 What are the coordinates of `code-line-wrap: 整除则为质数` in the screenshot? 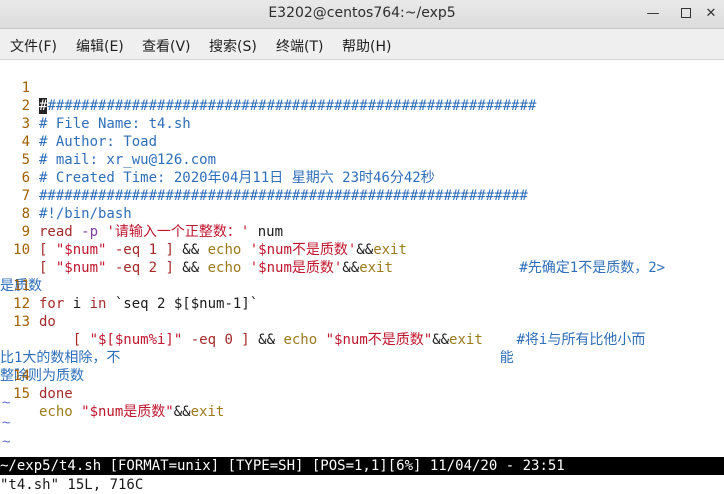 It's located at (42, 357).